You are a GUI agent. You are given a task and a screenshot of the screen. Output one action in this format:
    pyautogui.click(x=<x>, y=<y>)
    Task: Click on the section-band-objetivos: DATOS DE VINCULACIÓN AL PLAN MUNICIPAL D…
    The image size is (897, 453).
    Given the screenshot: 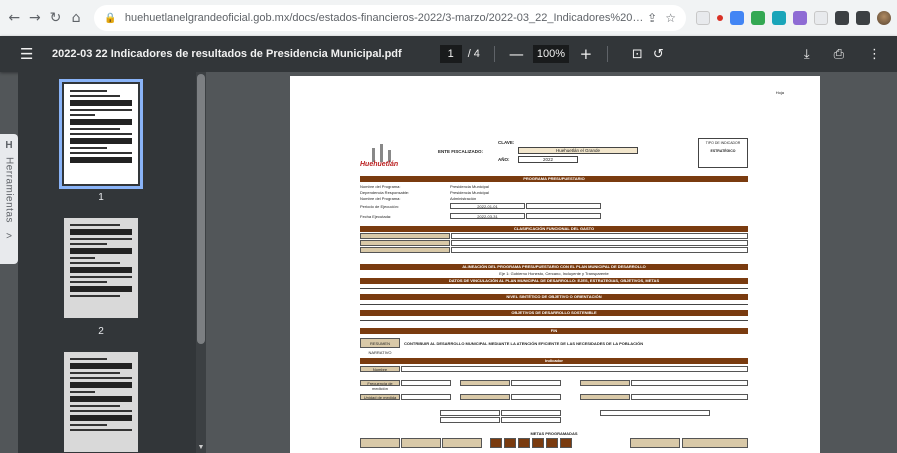 What is the action you would take?
    pyautogui.click(x=554, y=281)
    